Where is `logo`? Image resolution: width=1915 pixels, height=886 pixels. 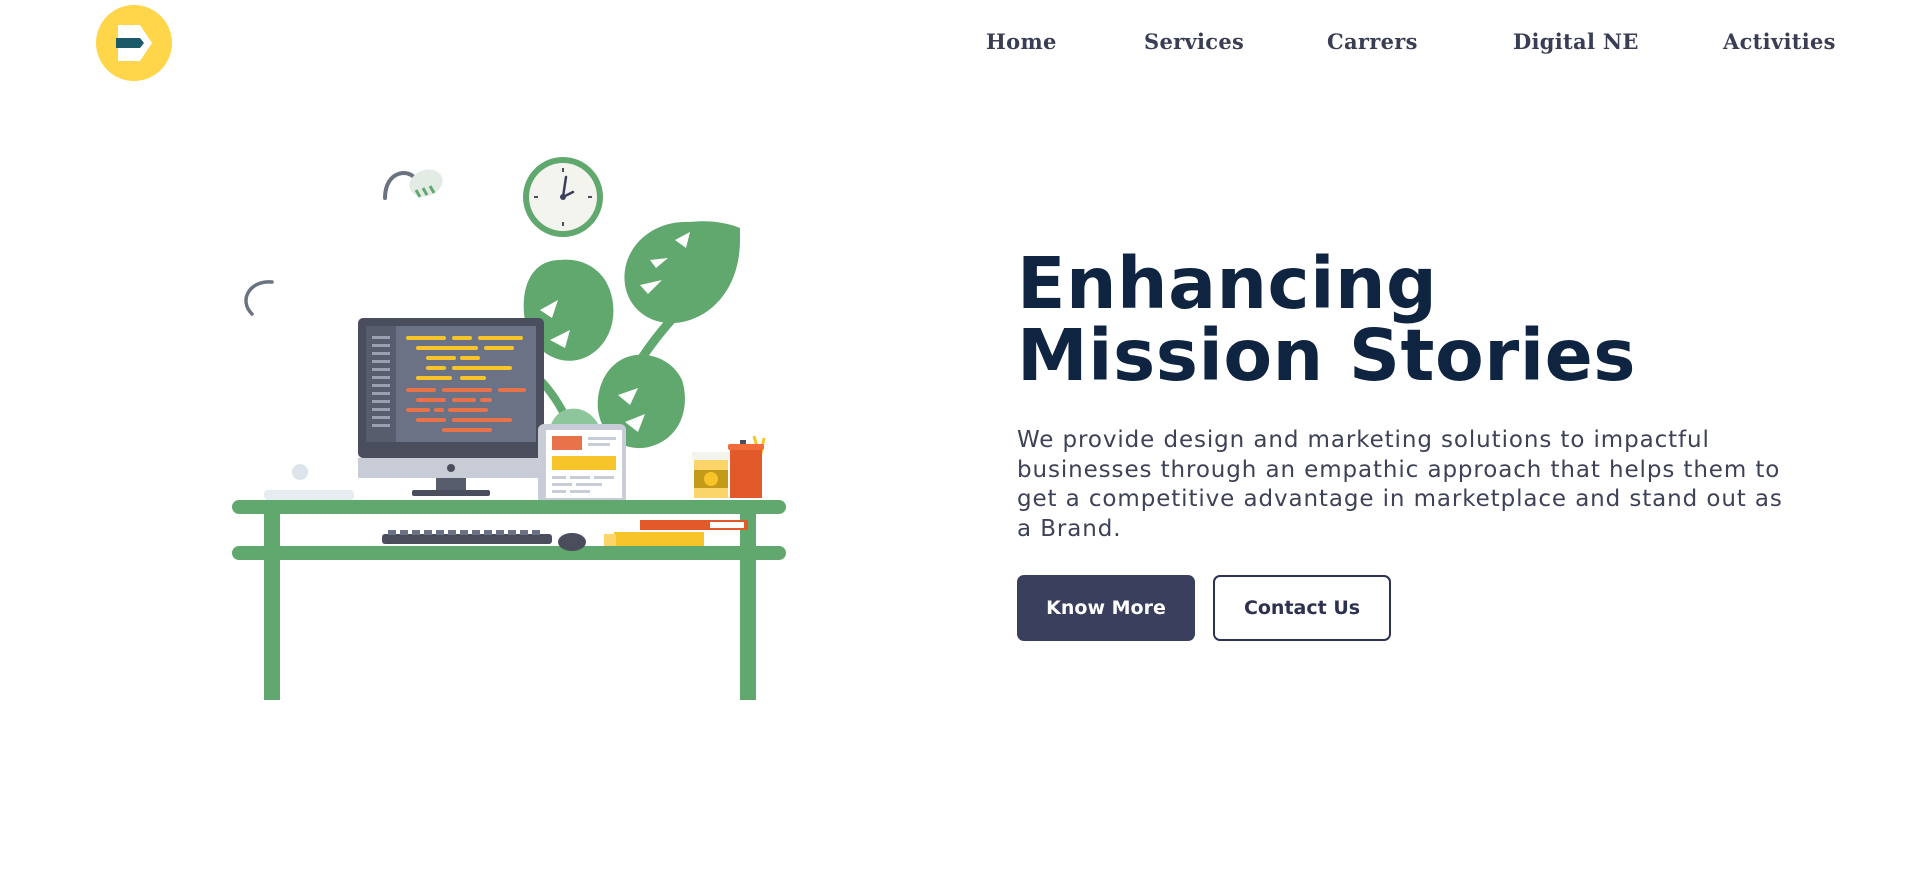
logo is located at coordinates (134, 43).